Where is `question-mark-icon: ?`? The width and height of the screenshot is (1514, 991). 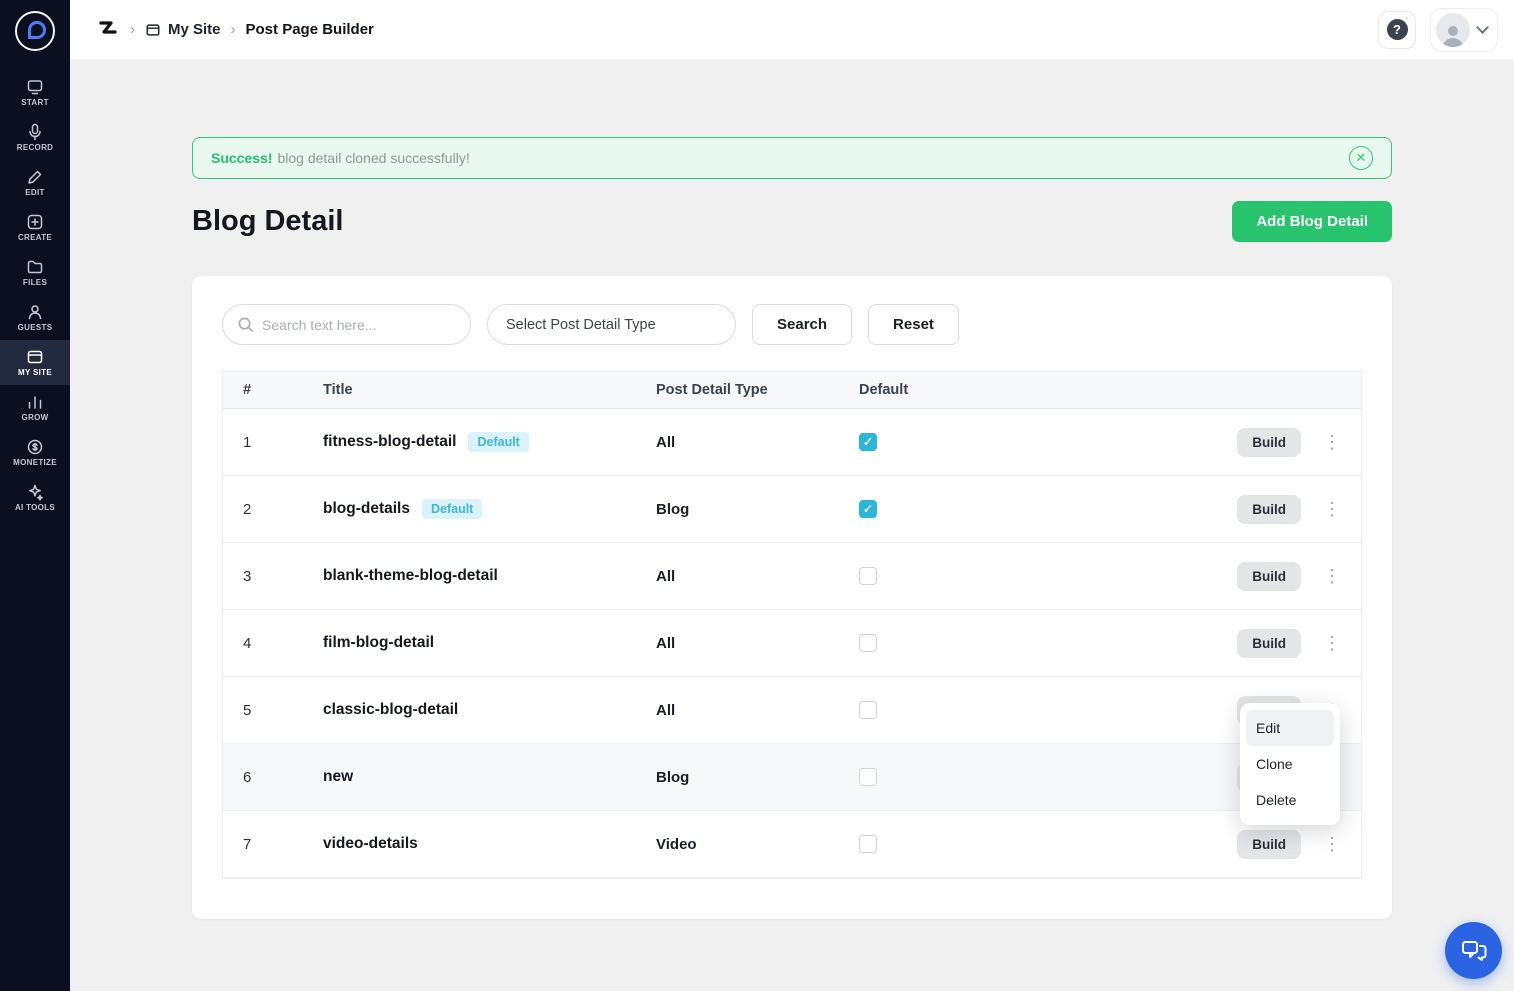
question-mark-icon: ? is located at coordinates (1397, 29).